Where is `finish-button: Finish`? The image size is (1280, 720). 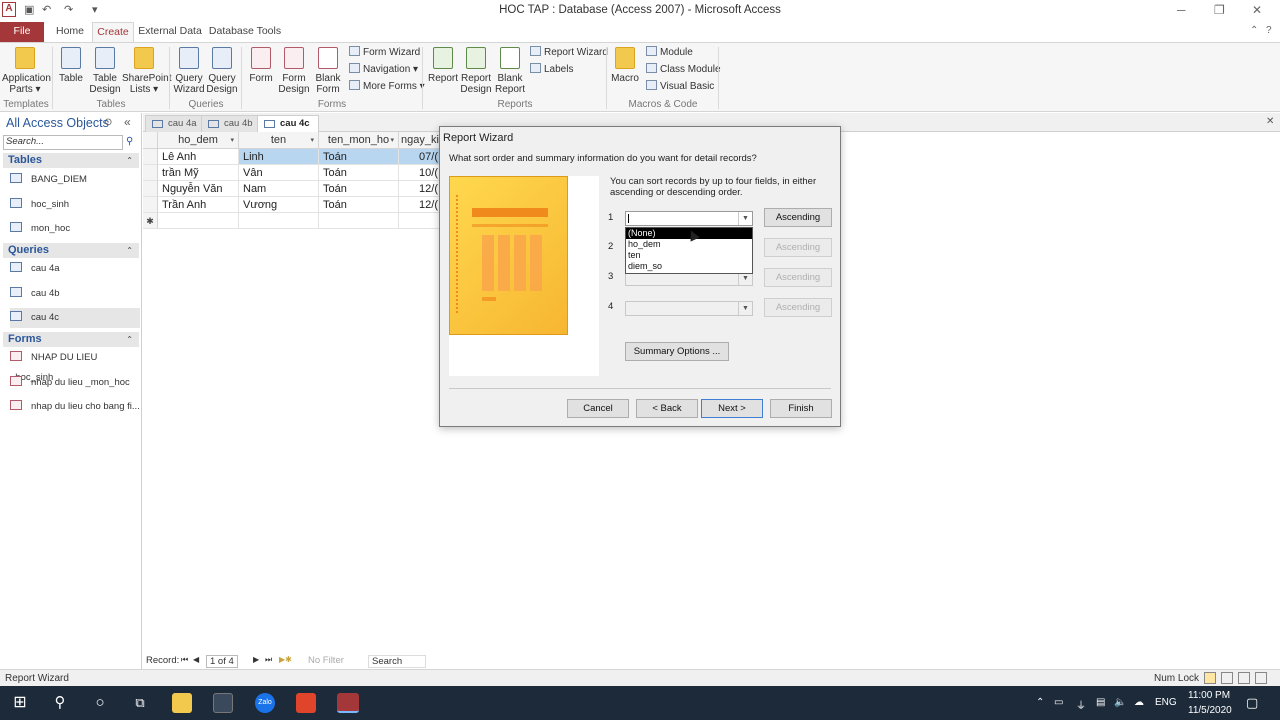 finish-button: Finish is located at coordinates (801, 408).